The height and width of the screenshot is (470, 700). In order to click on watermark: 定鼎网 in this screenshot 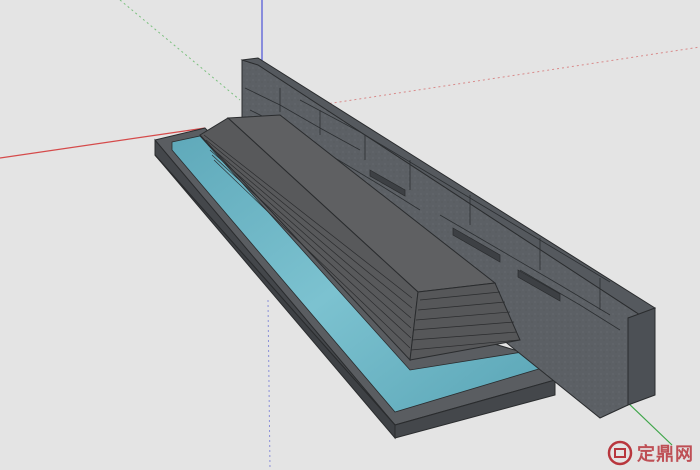, I will do `click(650, 453)`.